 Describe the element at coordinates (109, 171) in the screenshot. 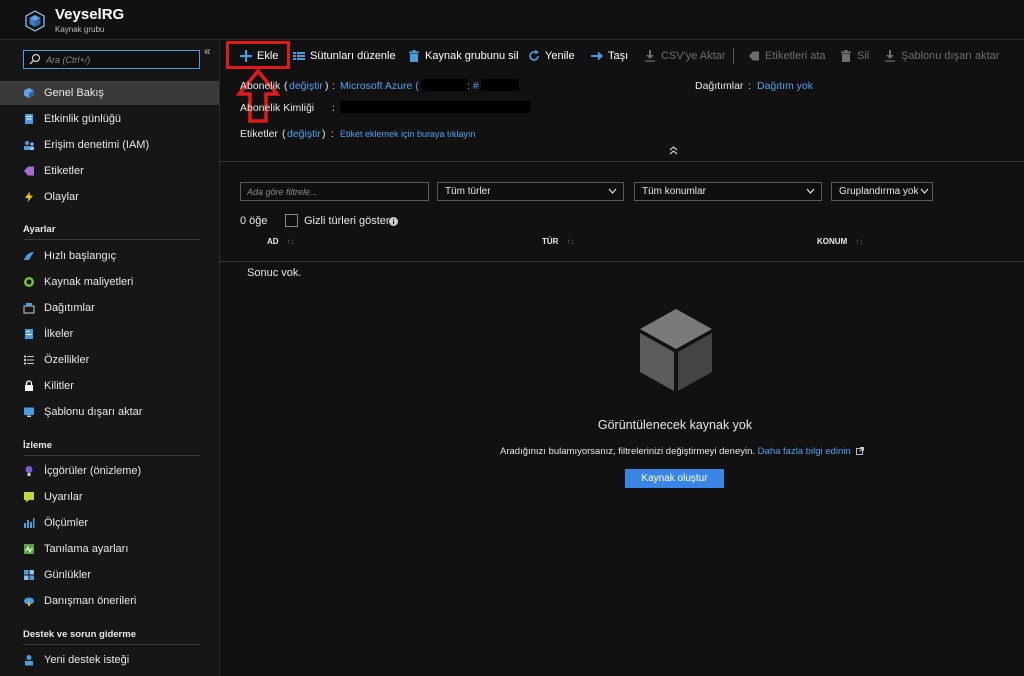

I see `sidebar-item-tags: Etiketler` at that location.